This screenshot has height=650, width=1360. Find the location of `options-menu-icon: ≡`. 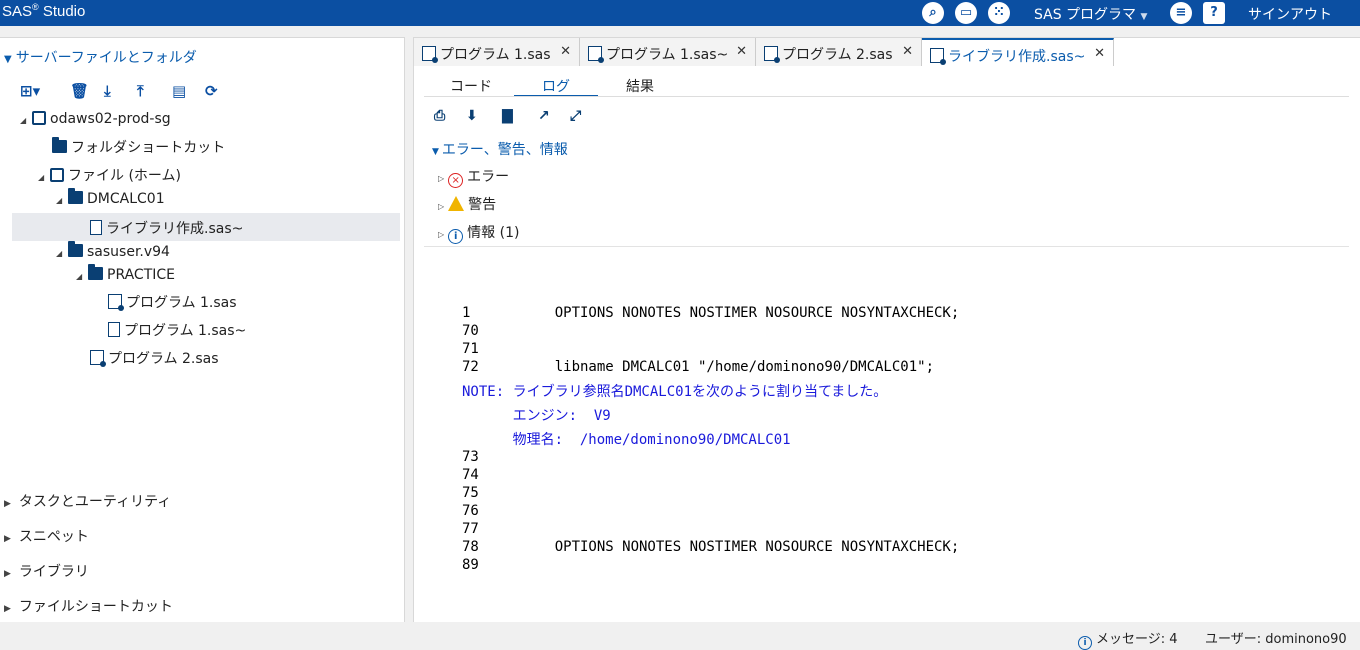

options-menu-icon: ≡ is located at coordinates (1181, 13).